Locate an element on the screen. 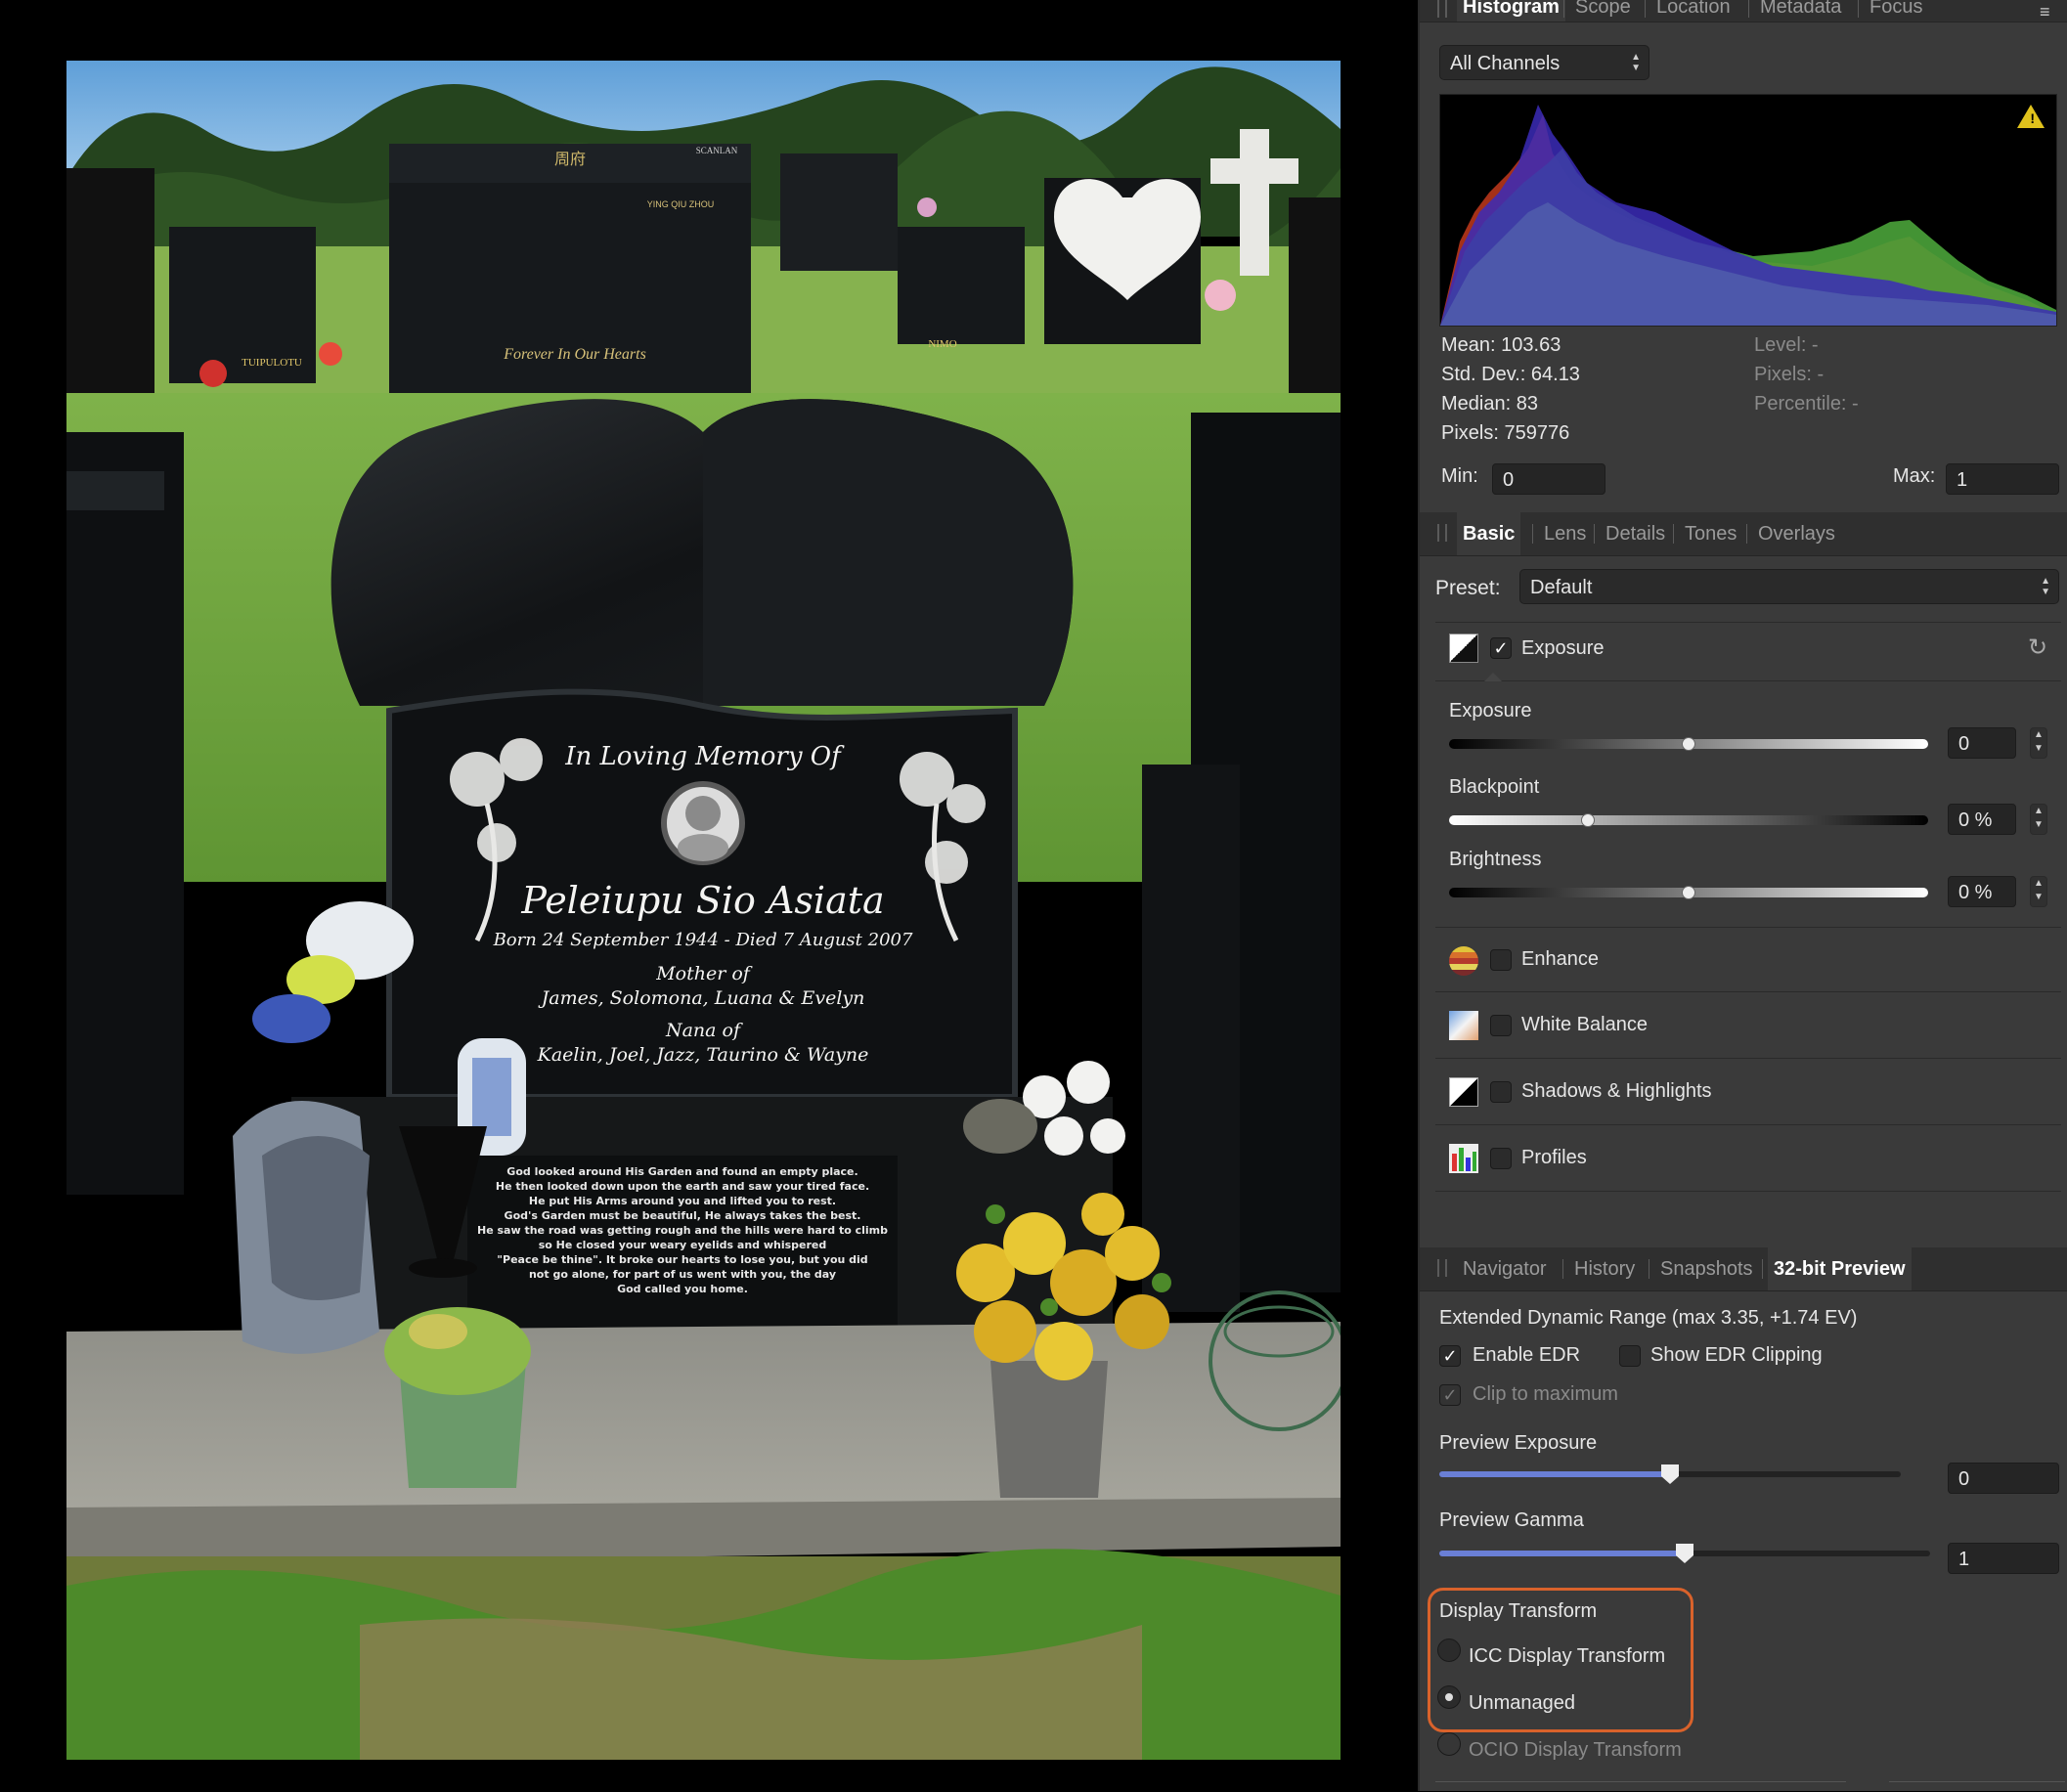 This screenshot has width=2067, height=1792. ocio-display-transform-radio is located at coordinates (1449, 1744).